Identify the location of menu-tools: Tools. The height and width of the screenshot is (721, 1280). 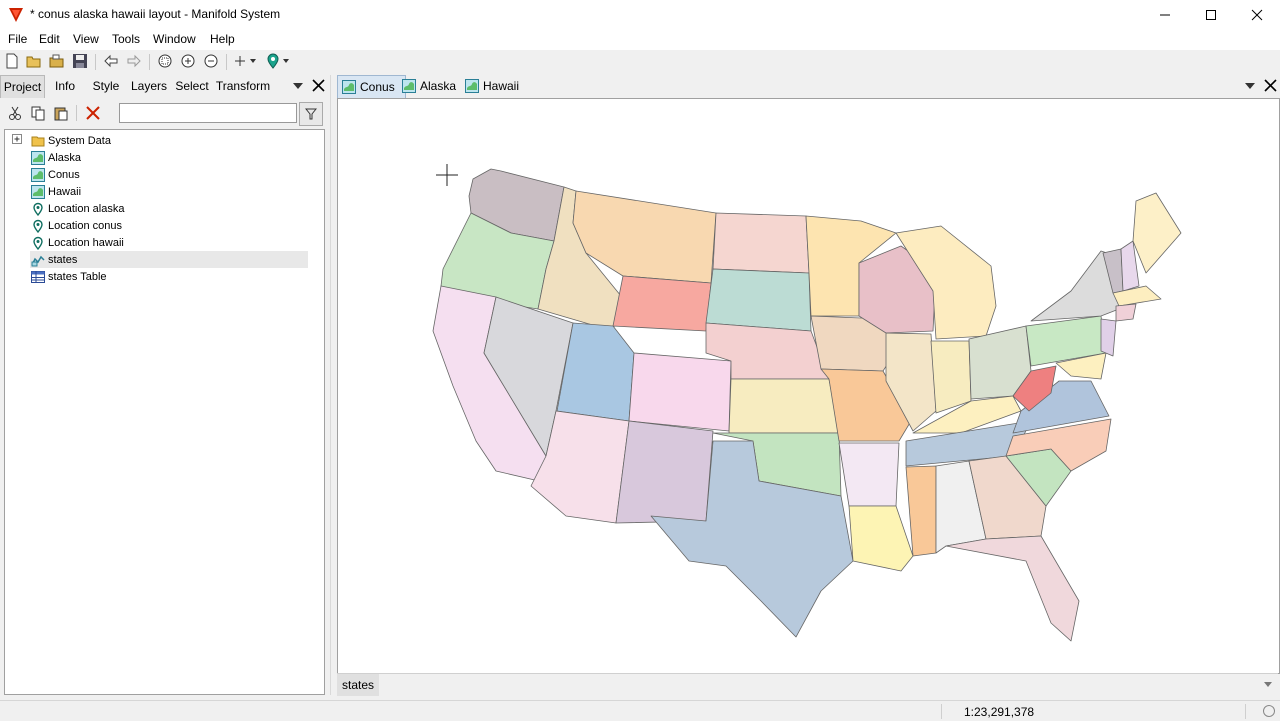
(126, 39).